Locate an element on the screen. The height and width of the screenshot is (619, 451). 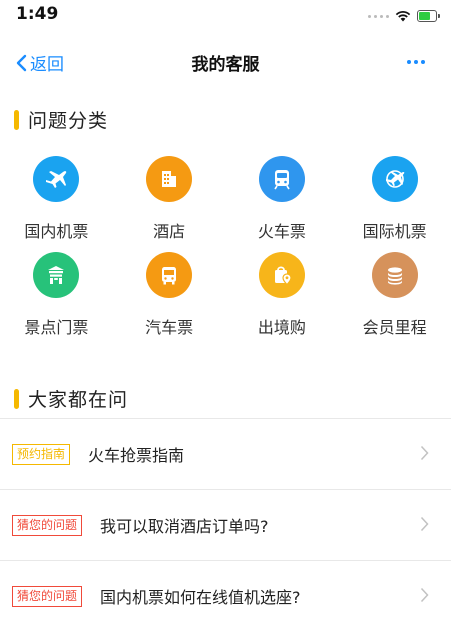
attraction-gate-icon is located at coordinates (56, 275).